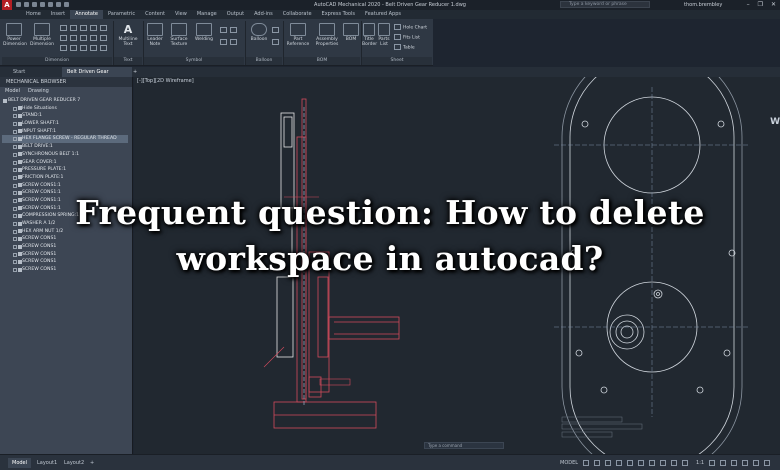  Describe the element at coordinates (18, 4) in the screenshot. I see `new-icon` at that location.